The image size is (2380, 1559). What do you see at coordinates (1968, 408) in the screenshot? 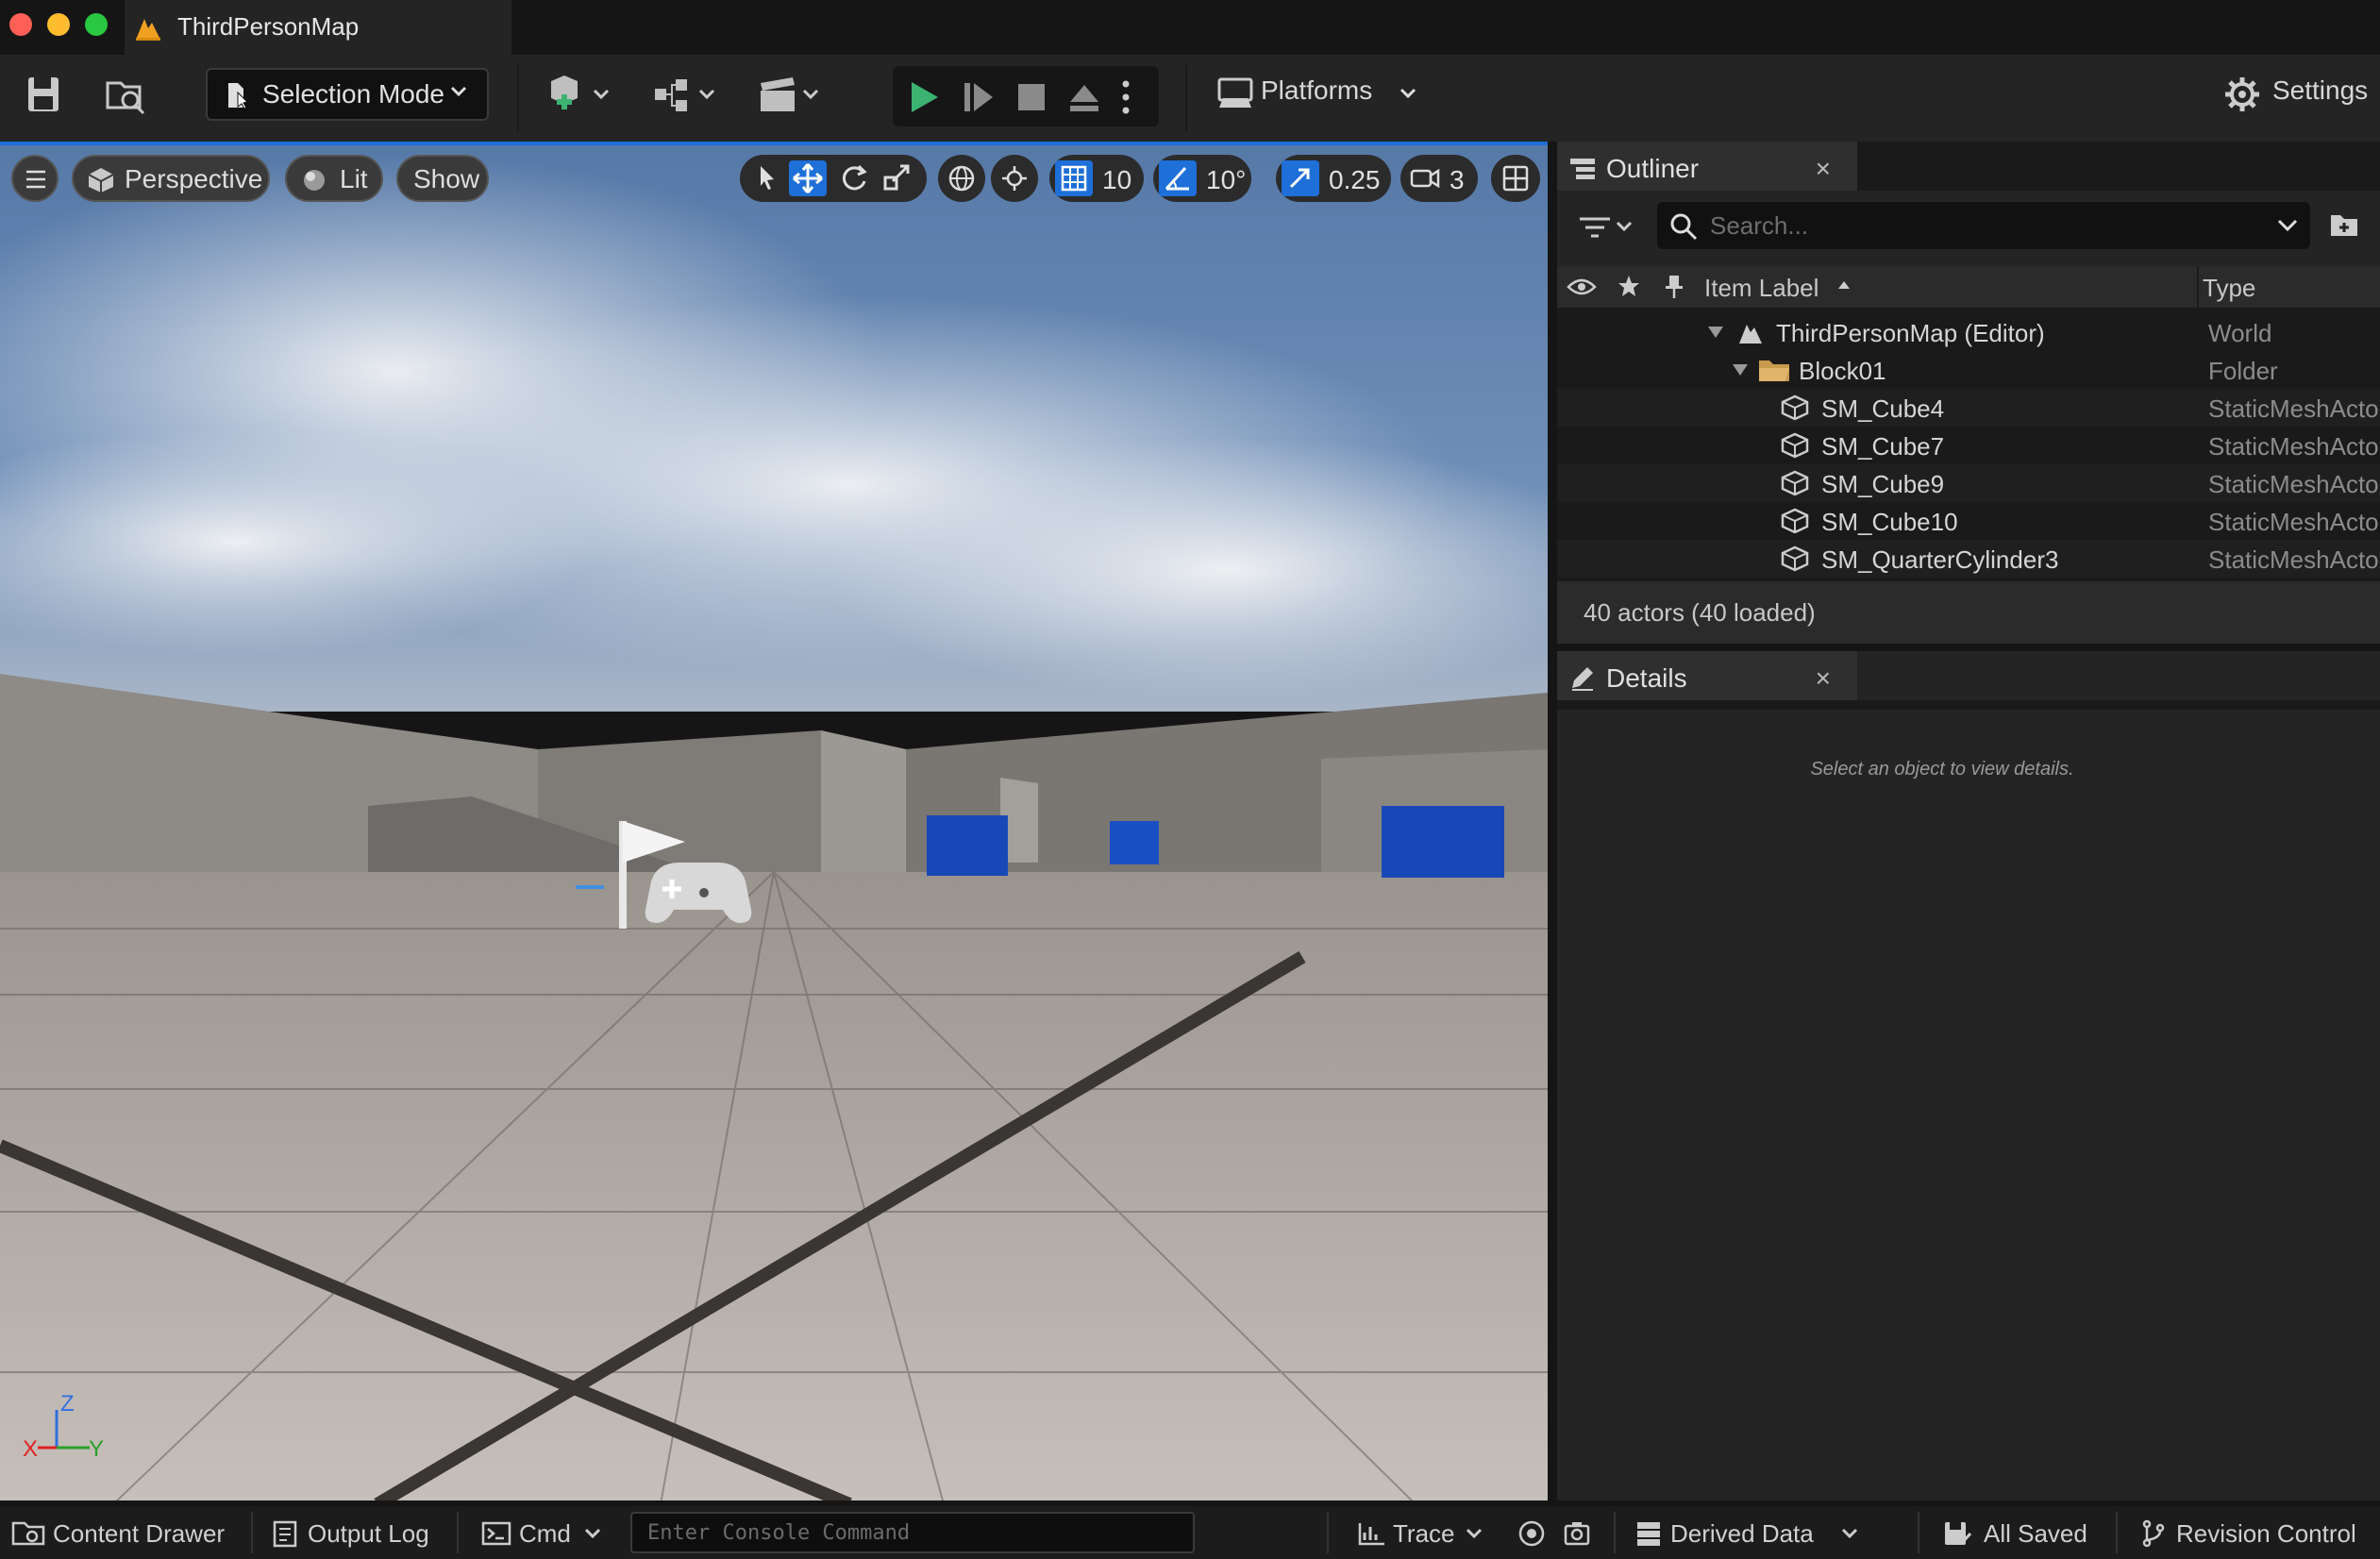
I see `outliner-row-actor: SM_Cube4 StaticMeshActor` at bounding box center [1968, 408].